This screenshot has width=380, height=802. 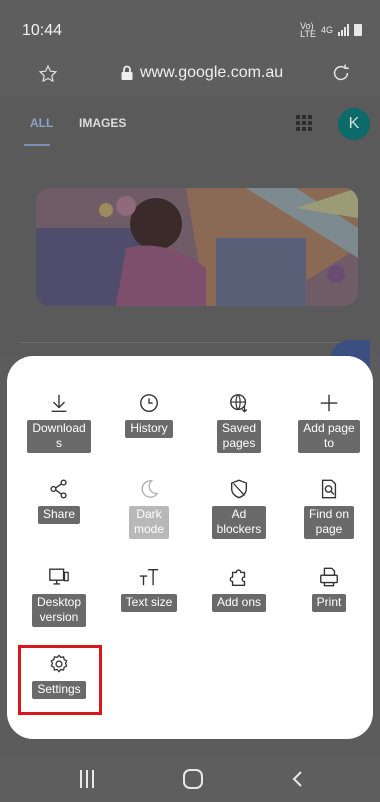 What do you see at coordinates (329, 577) in the screenshot?
I see `print-icon` at bounding box center [329, 577].